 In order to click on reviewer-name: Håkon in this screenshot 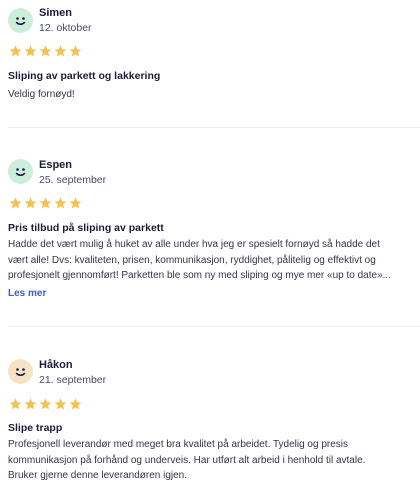, I will do `click(56, 365)`.